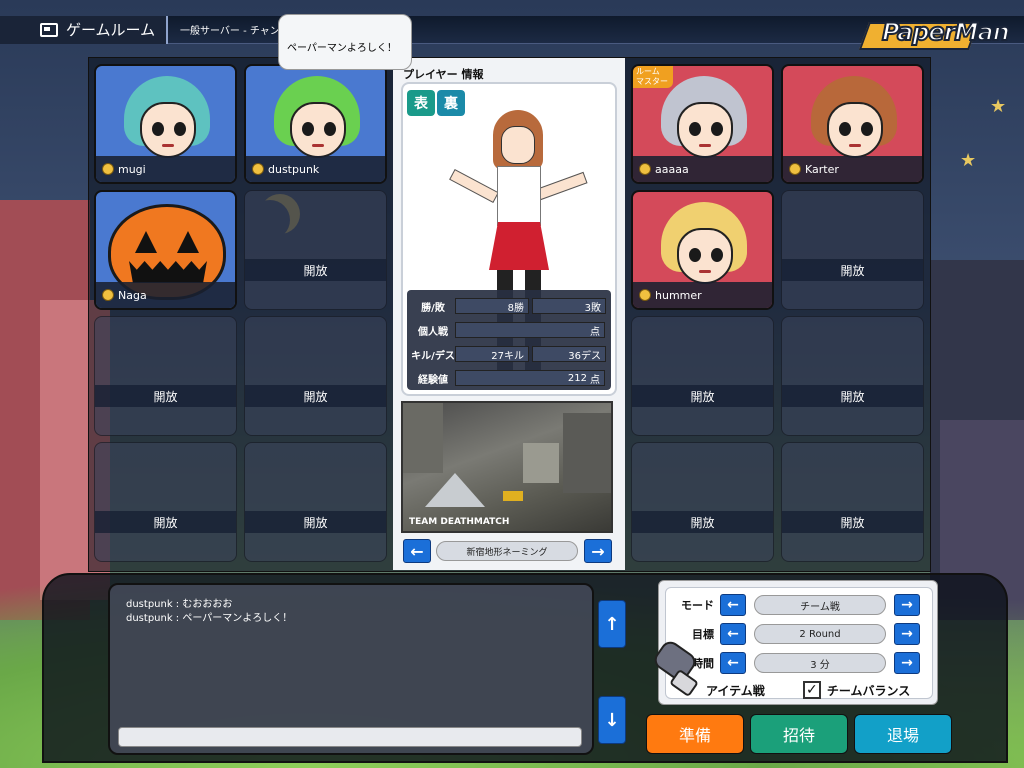 Image resolution: width=1024 pixels, height=768 pixels. I want to click on player-info-title: プレイヤー 情報, so click(443, 74).